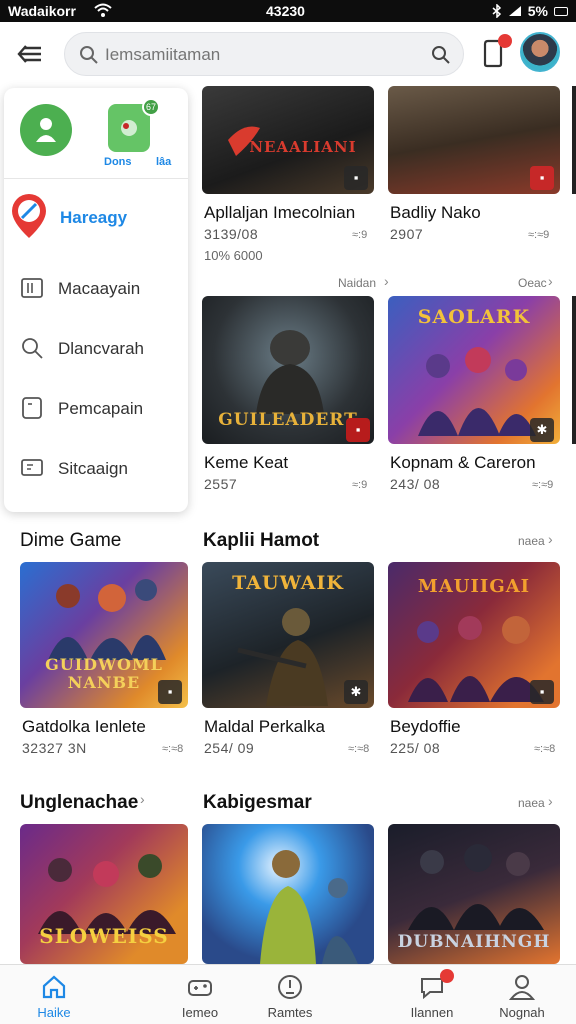  I want to click on bug-icon, so click(129, 128).